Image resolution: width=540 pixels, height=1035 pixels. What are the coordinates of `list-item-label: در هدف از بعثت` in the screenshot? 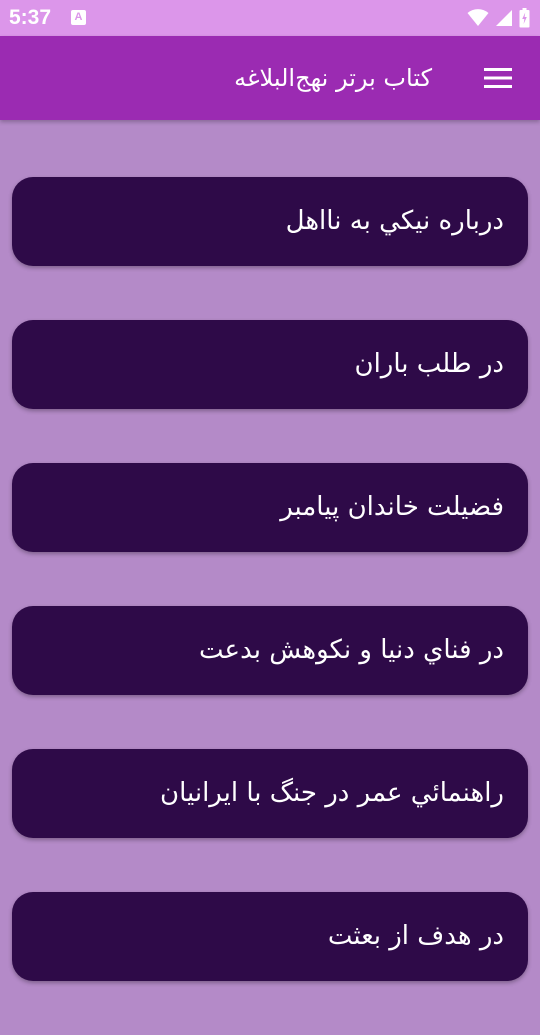 It's located at (415, 936).